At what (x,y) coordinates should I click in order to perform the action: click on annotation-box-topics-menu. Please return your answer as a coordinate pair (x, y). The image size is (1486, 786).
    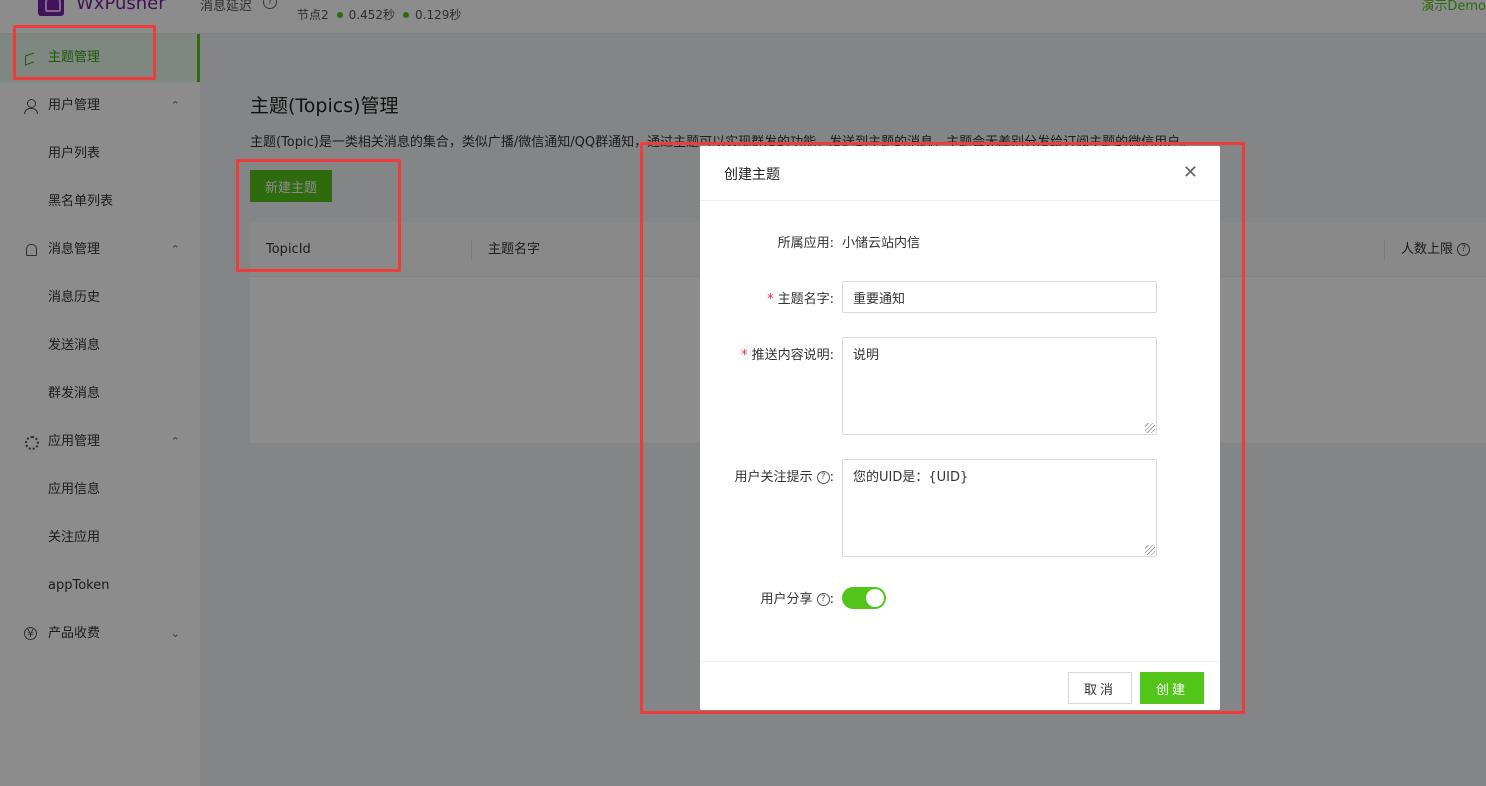
    Looking at the image, I should click on (84, 52).